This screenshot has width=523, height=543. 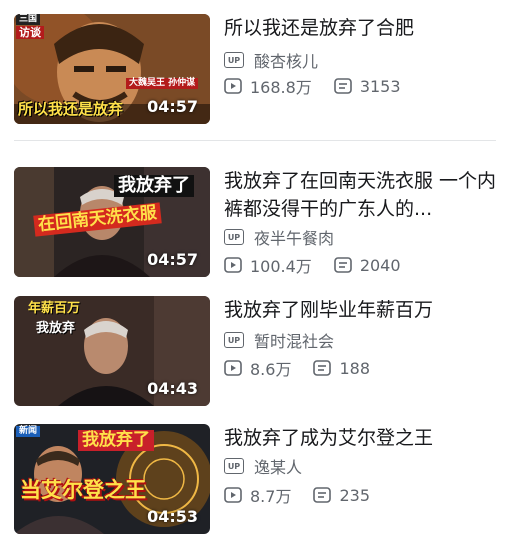 What do you see at coordinates (364, 28) in the screenshot?
I see `video-title: 所以我还是放弃了合肥` at bounding box center [364, 28].